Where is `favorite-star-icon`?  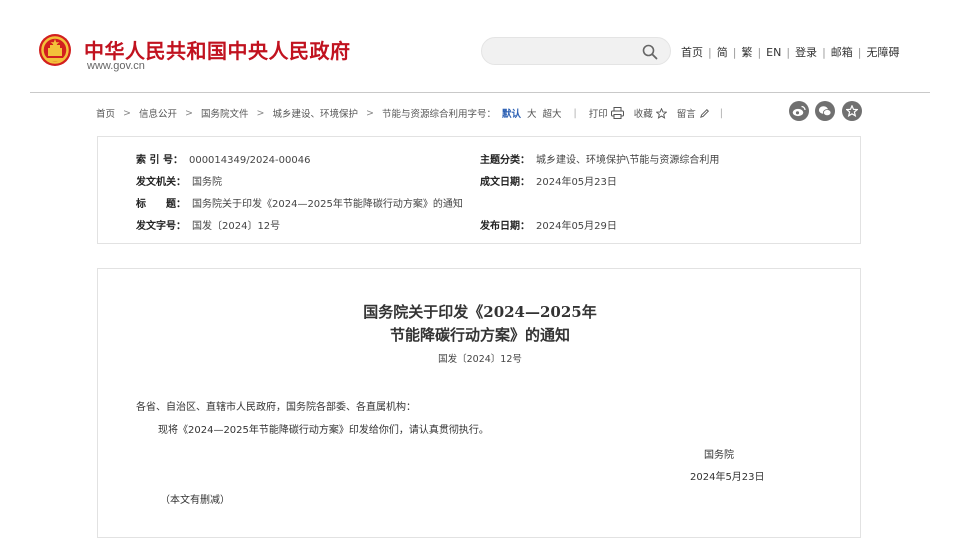
favorite-star-icon is located at coordinates (852, 111).